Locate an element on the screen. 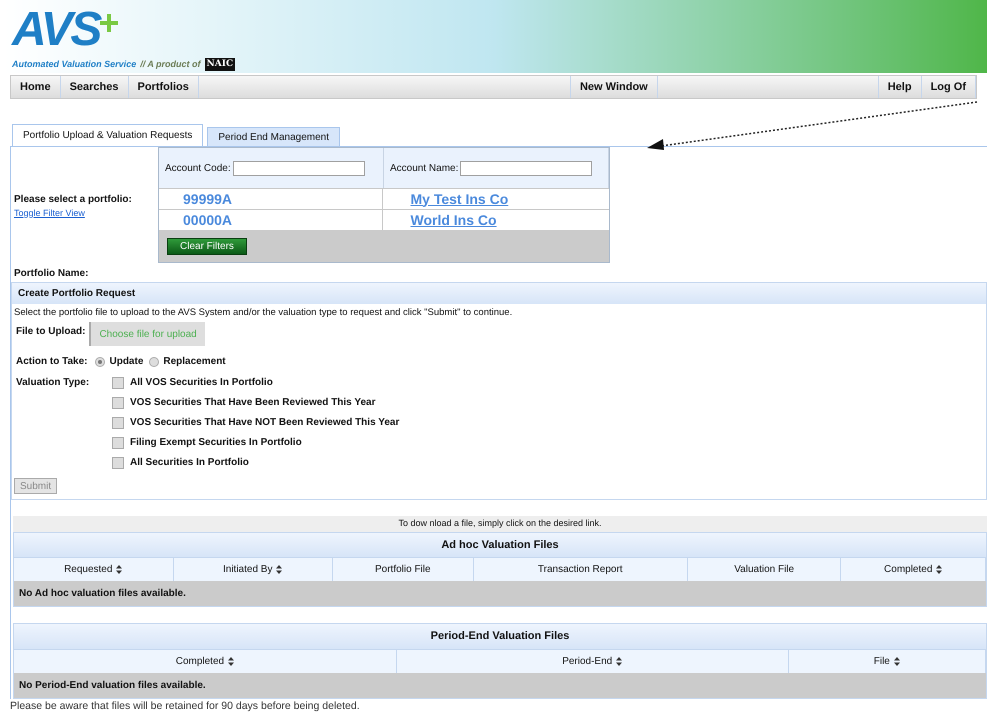 This screenshot has width=987, height=715. portfolio-name-label: Portfolio Name: is located at coordinates (51, 273).